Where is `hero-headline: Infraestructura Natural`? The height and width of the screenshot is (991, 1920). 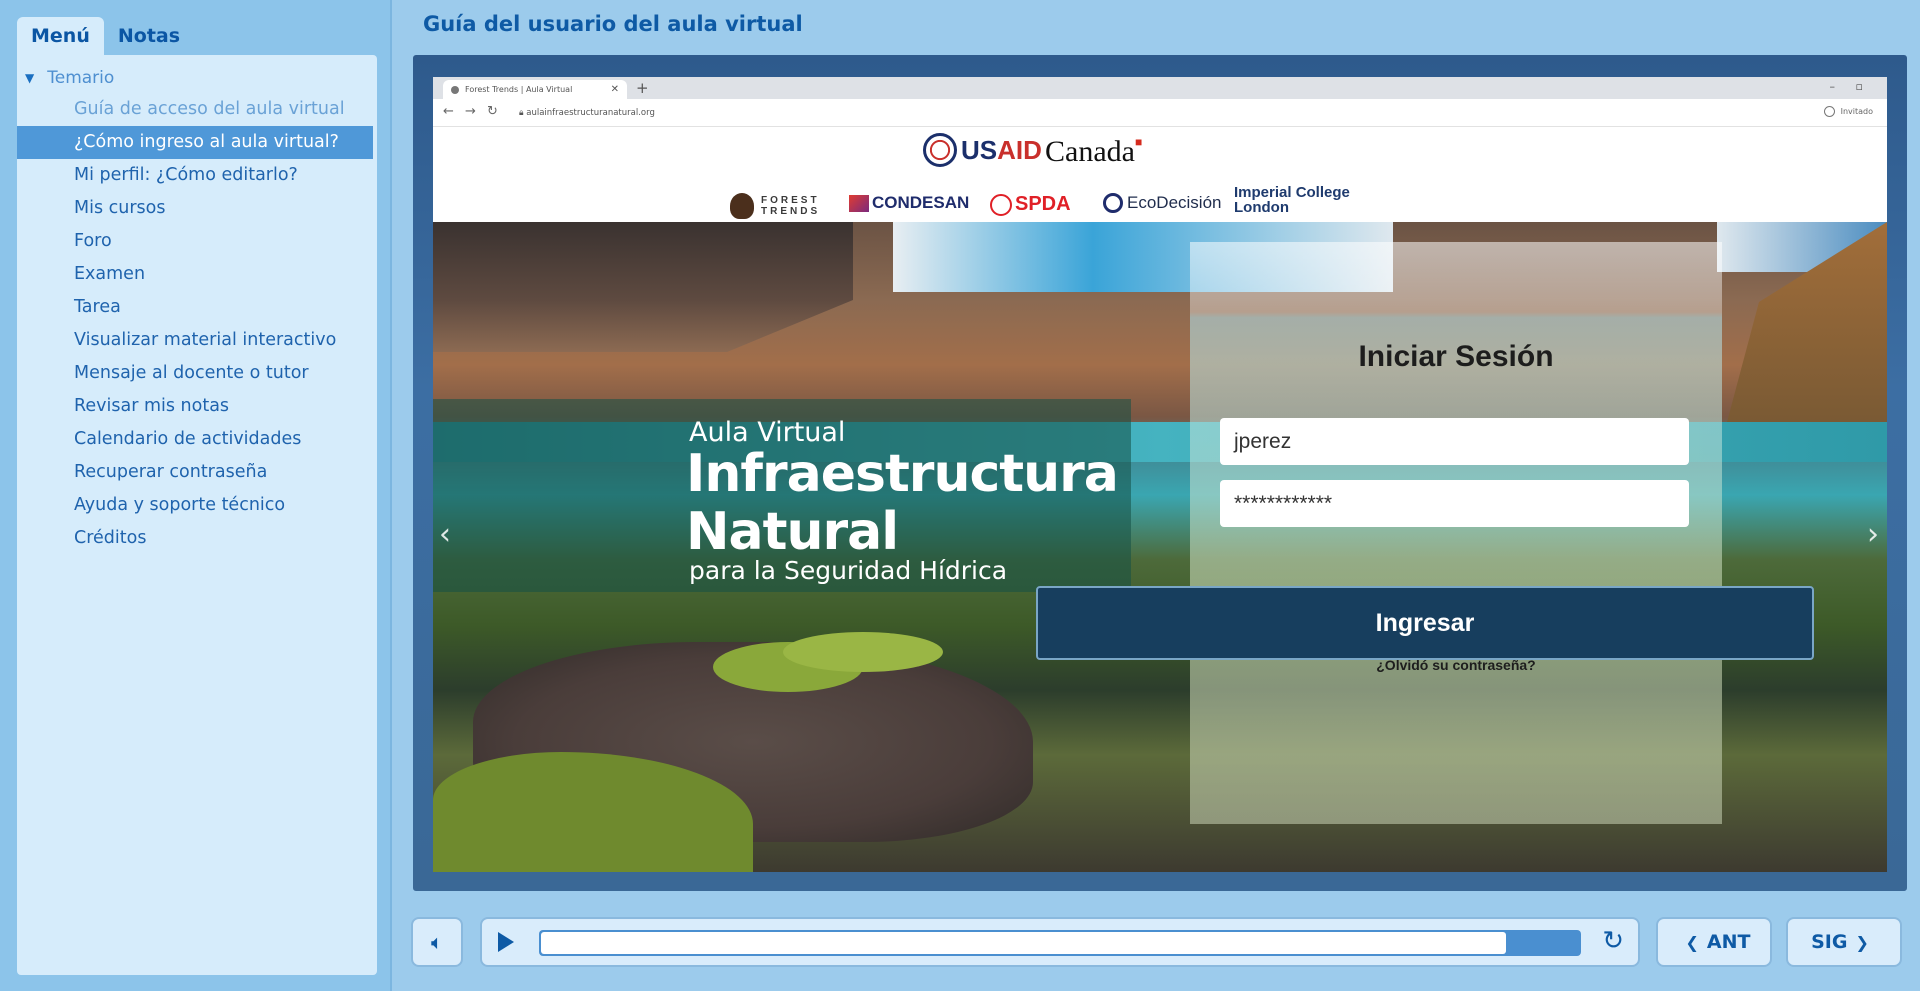
hero-headline: Infraestructura Natural is located at coordinates (902, 503).